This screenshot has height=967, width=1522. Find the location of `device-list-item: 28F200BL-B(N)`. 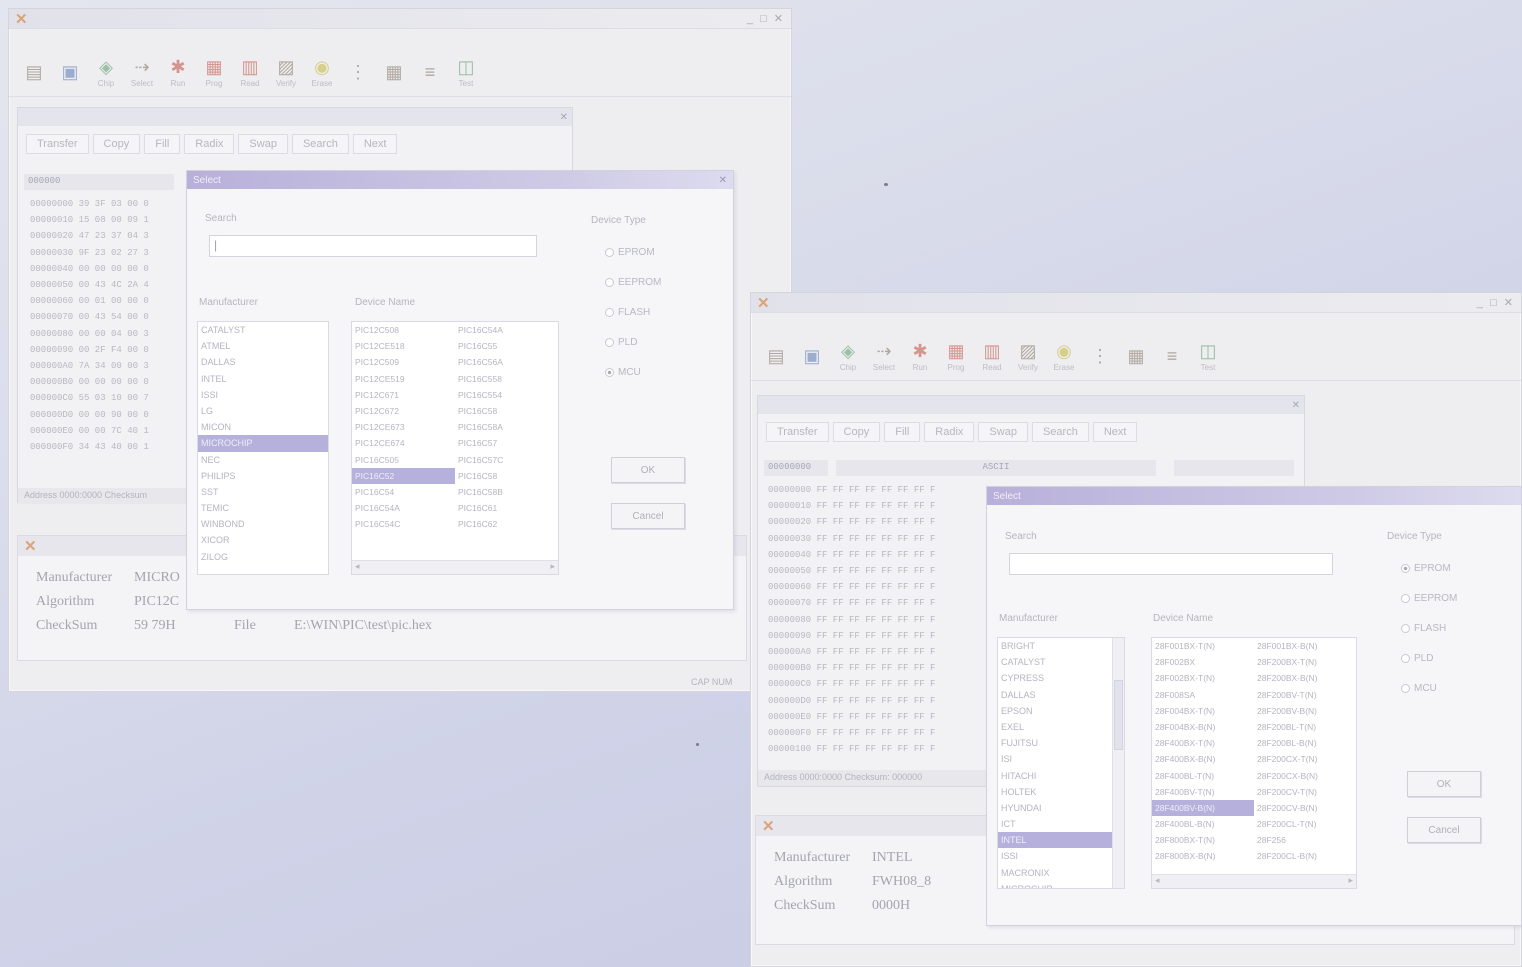

device-list-item: 28F200BL-B(N) is located at coordinates (1305, 743).